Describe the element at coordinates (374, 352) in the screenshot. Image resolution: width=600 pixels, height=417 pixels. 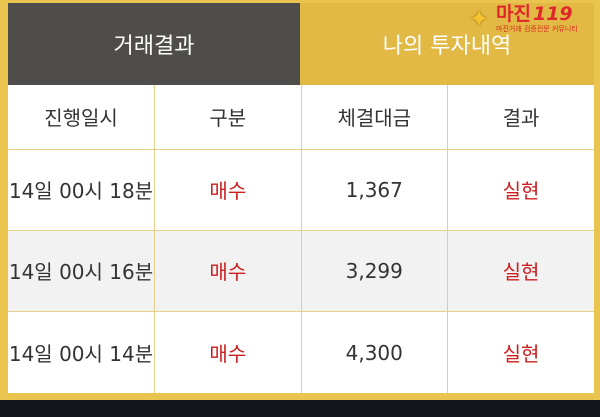
I see `cell-amount: 4,300` at that location.